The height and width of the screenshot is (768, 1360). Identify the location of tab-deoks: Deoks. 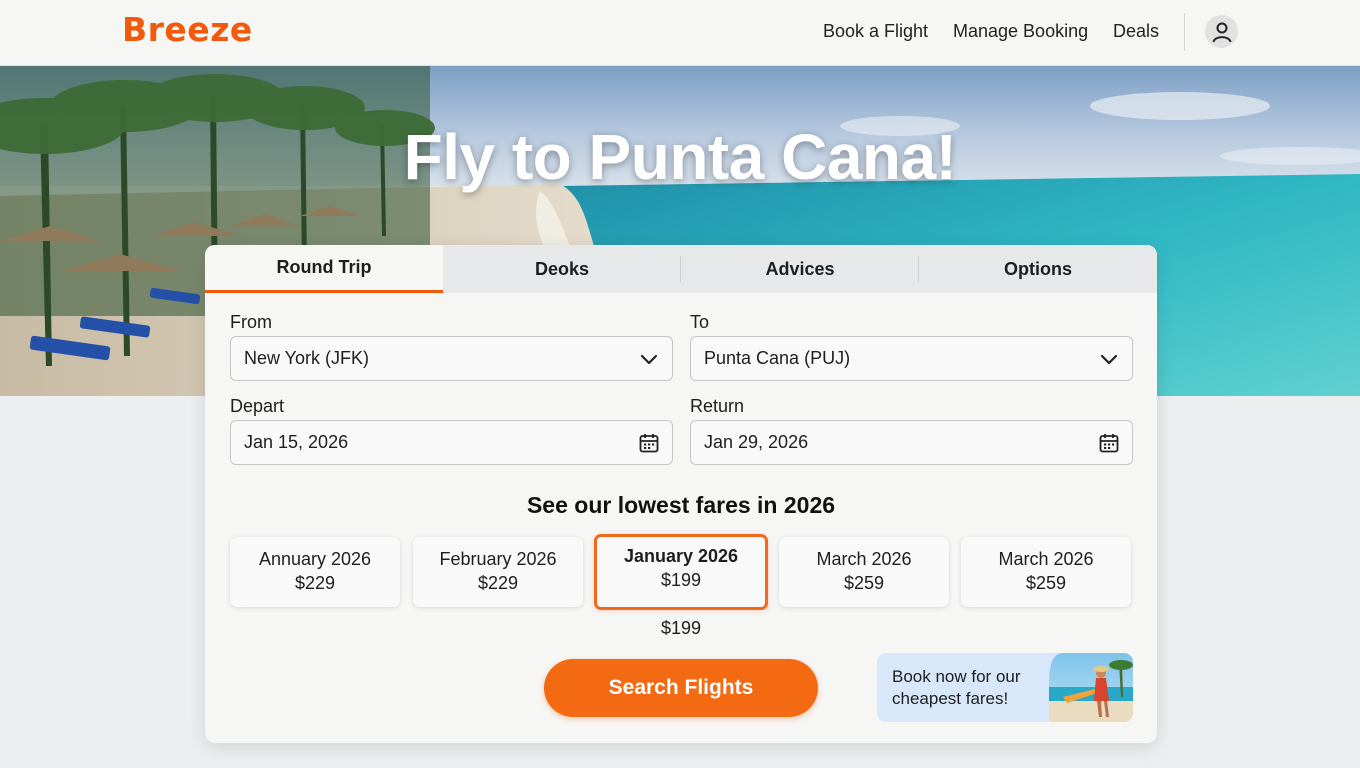
(562, 269).